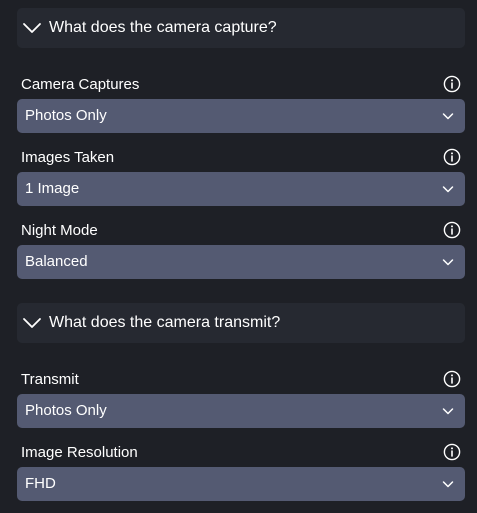  Describe the element at coordinates (241, 411) in the screenshot. I see `transmit-select: Photos Only` at that location.